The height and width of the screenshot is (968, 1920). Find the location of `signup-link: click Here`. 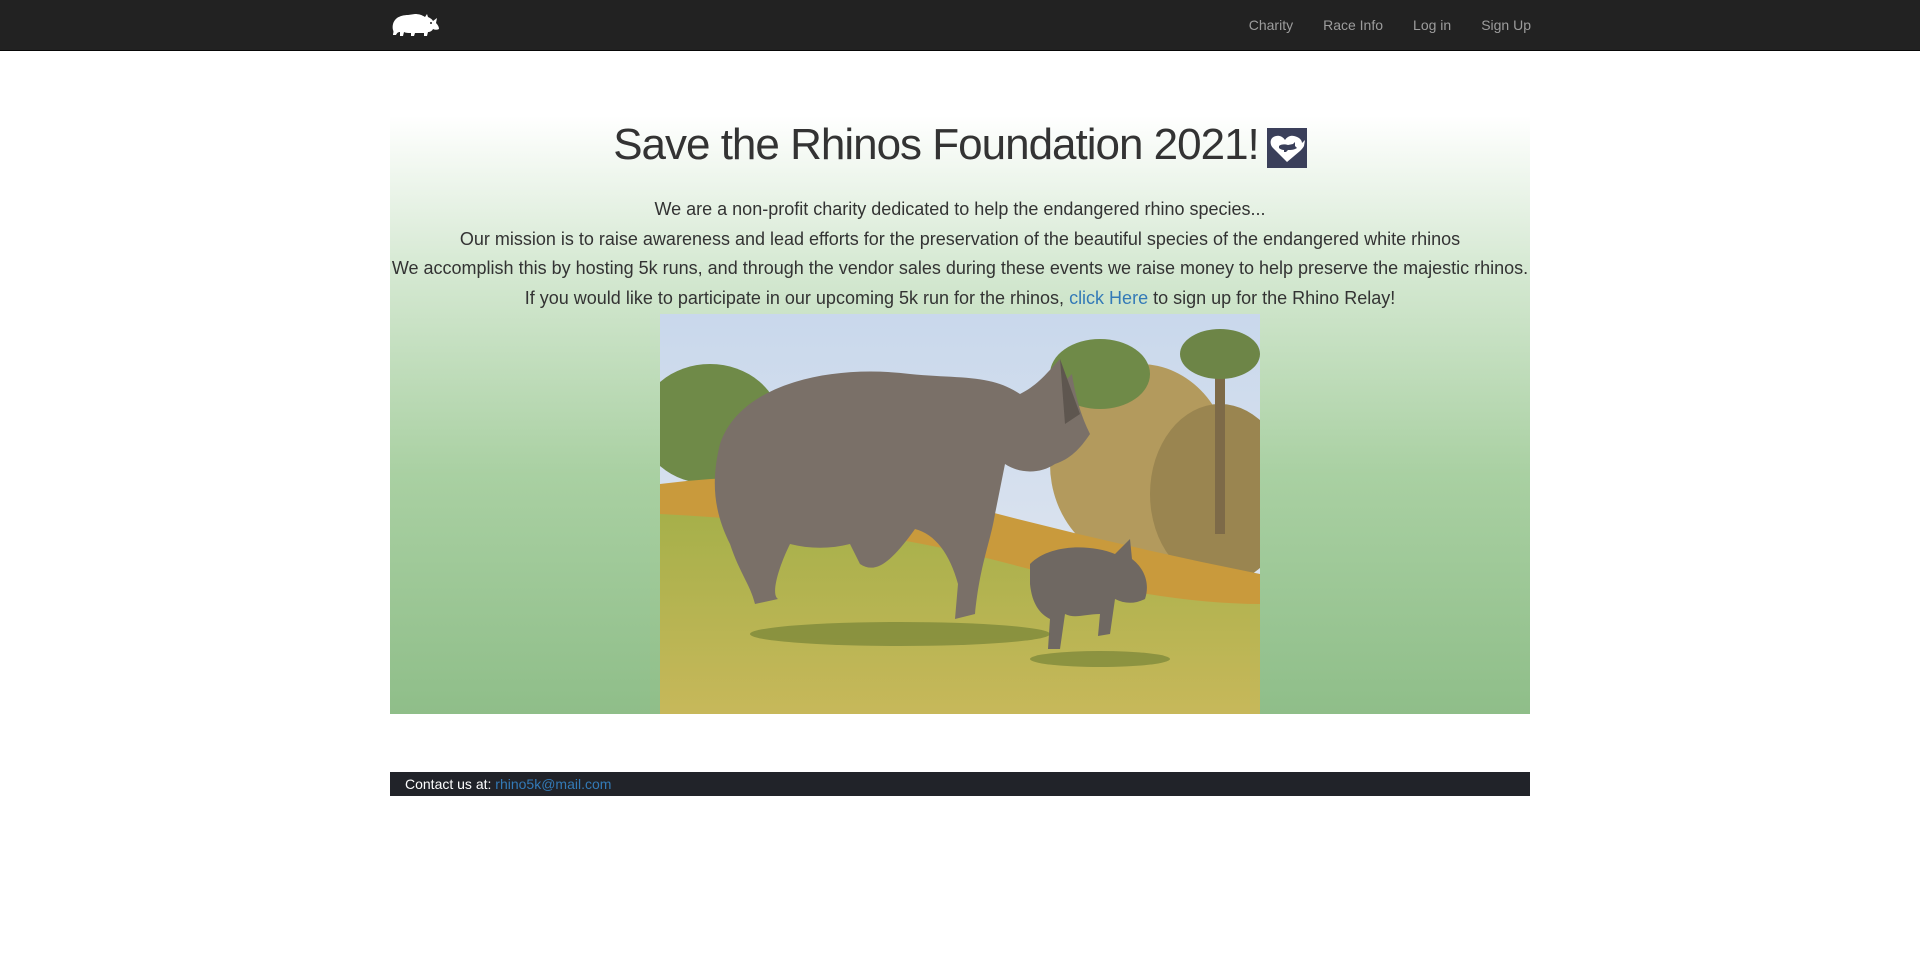

signup-link: click Here is located at coordinates (1108, 298).